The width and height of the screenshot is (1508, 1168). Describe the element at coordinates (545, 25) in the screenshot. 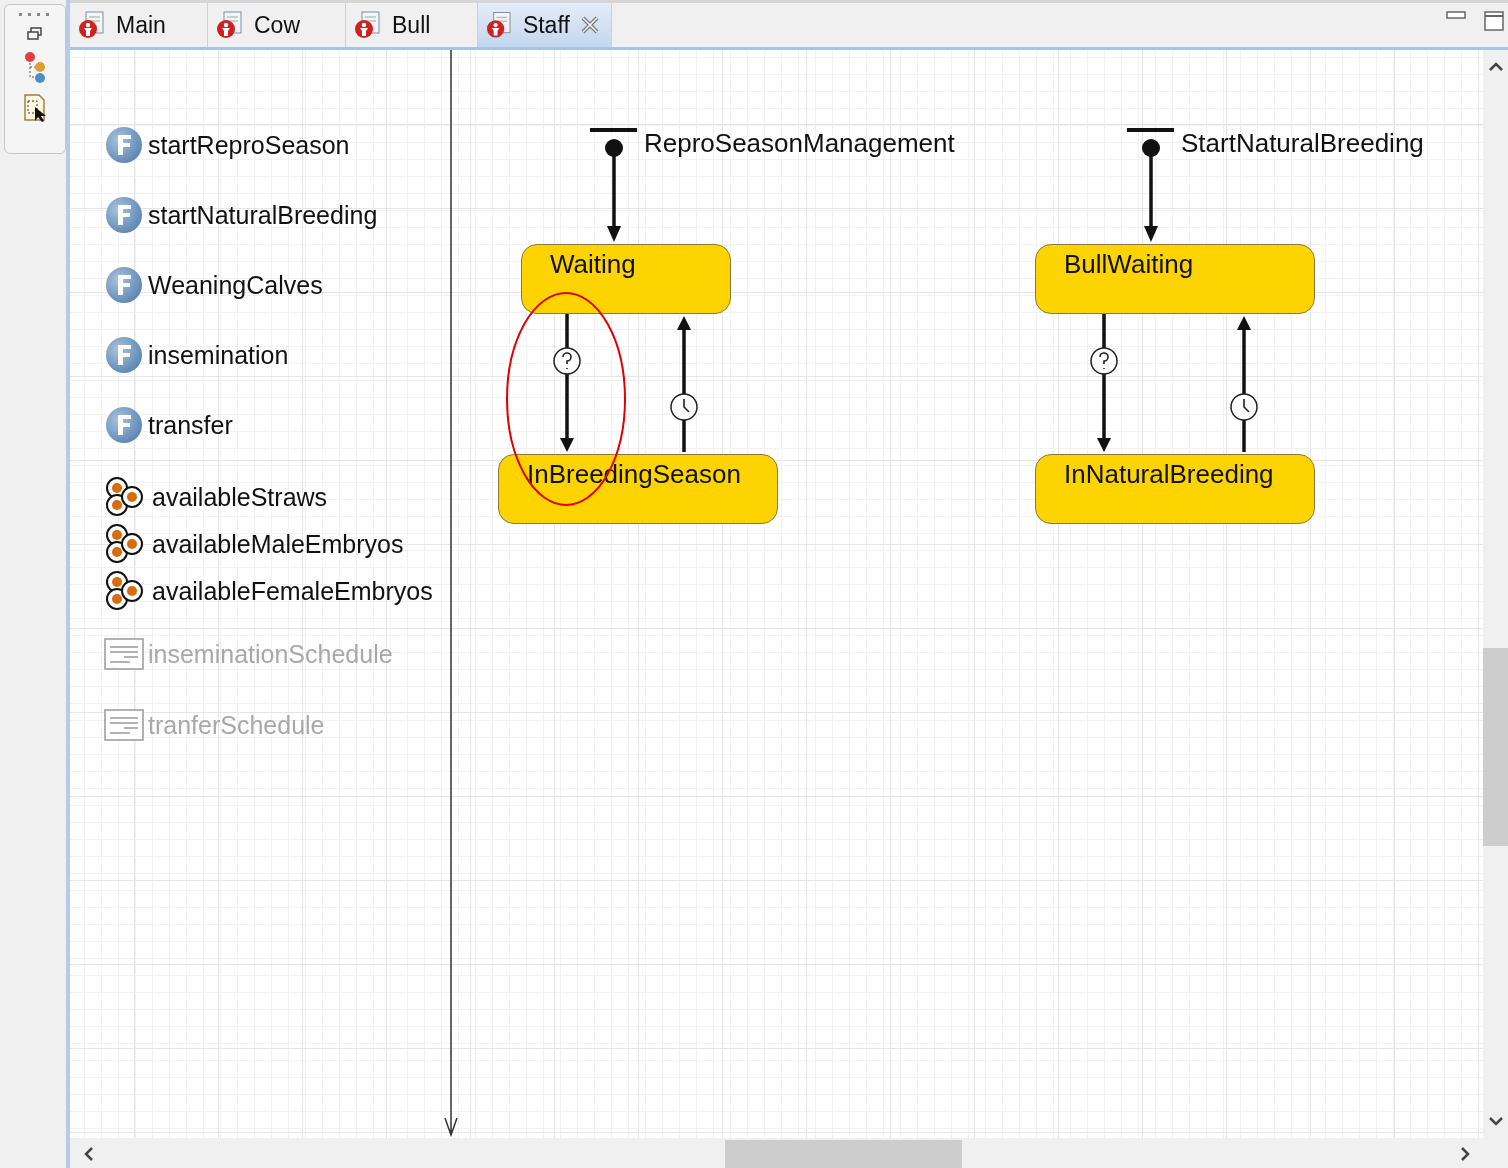

I see `editor-tab: Staff` at that location.